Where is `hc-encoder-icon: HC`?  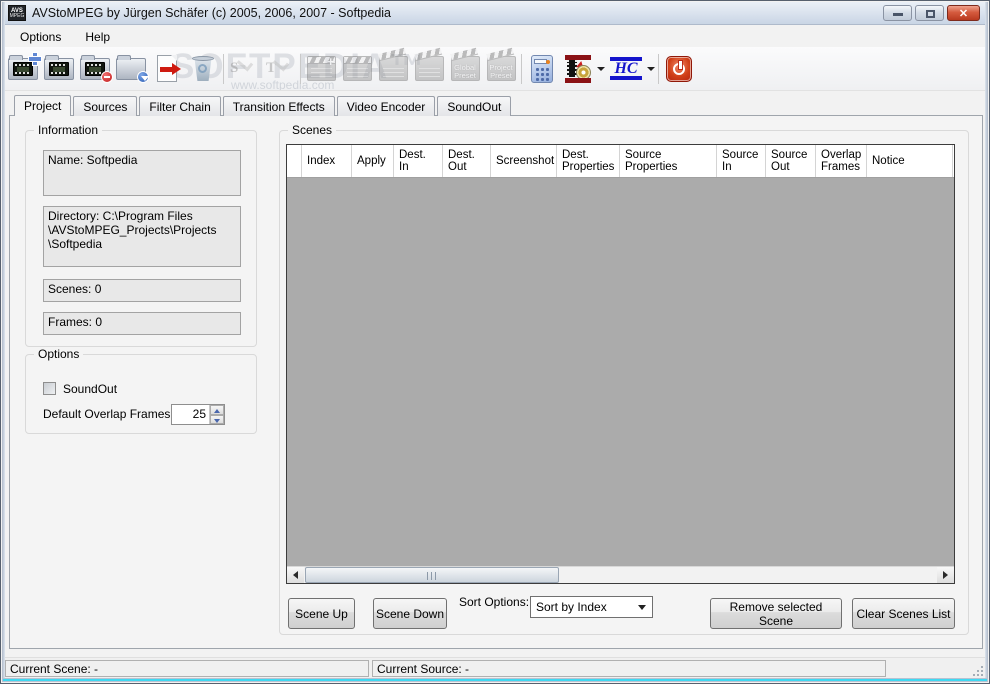
hc-encoder-icon: HC is located at coordinates (626, 68).